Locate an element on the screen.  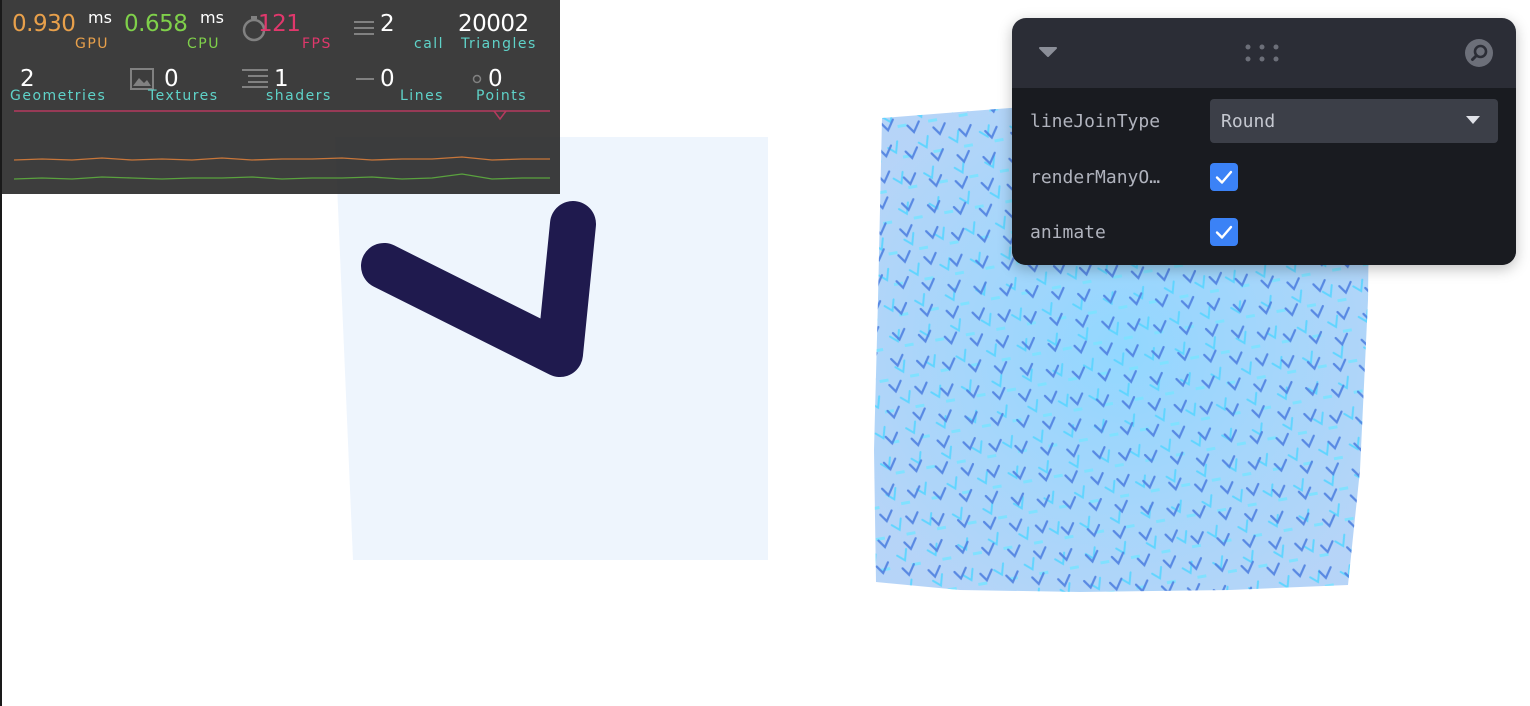
calls-value: 2 is located at coordinates (387, 24).